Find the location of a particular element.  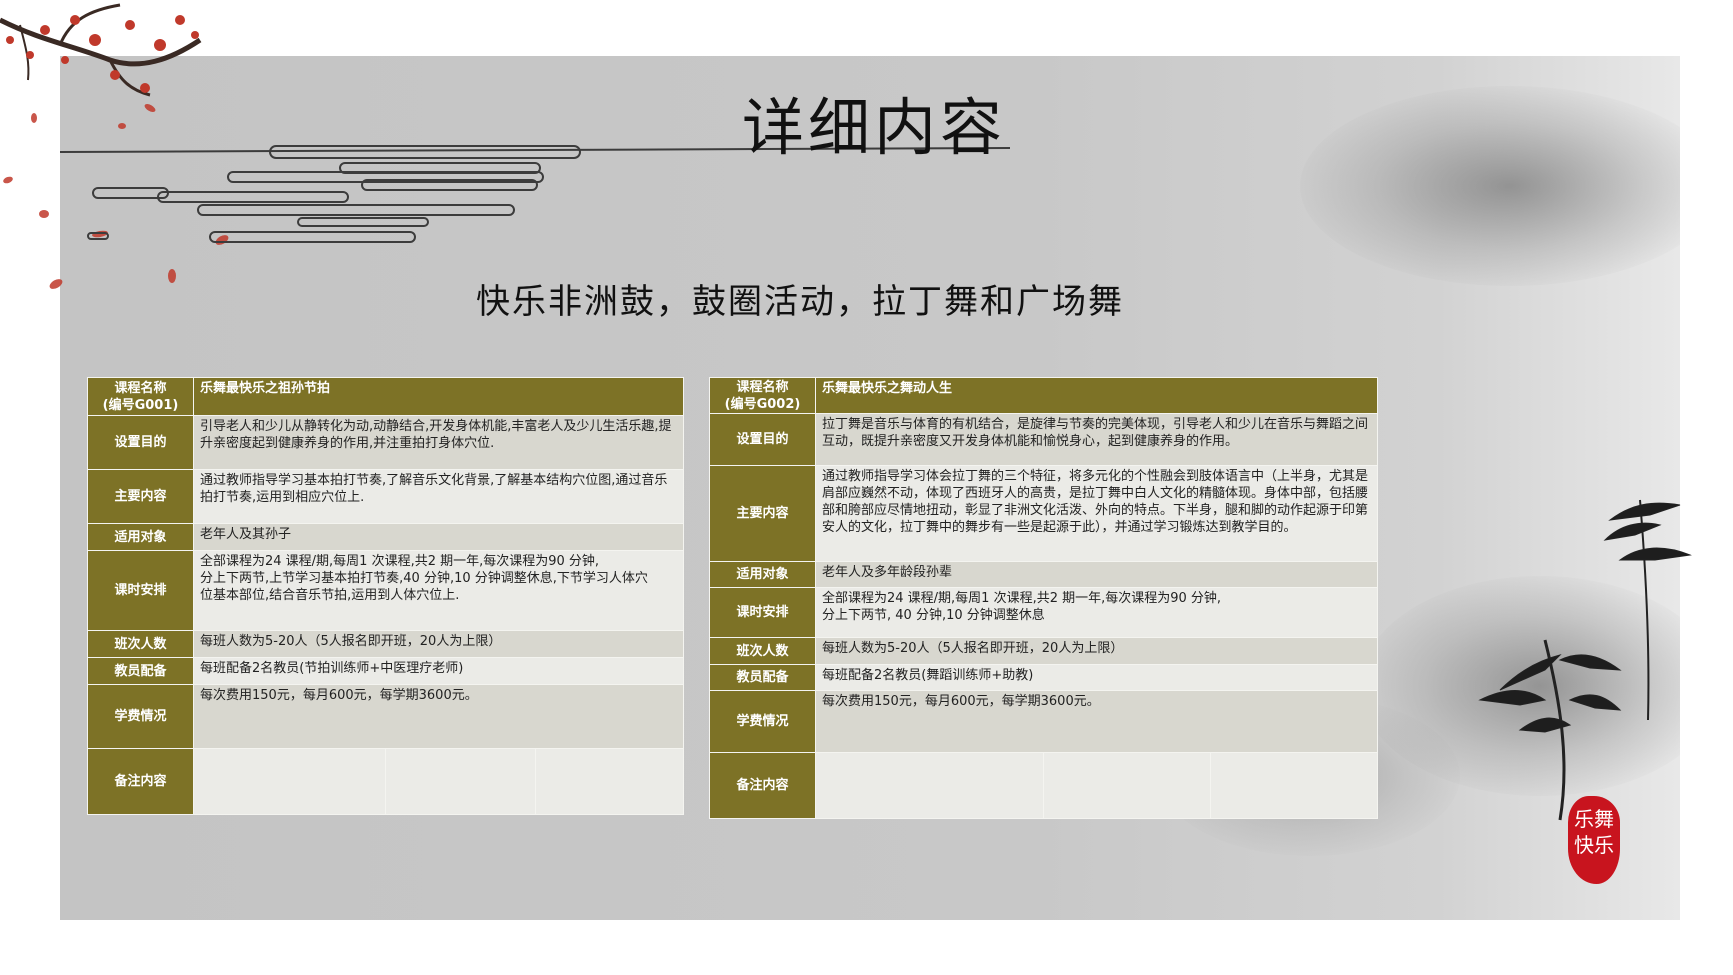

table-row: 教员配备 每班配备2名教员(舞蹈训练师+助教) is located at coordinates (1043, 677).